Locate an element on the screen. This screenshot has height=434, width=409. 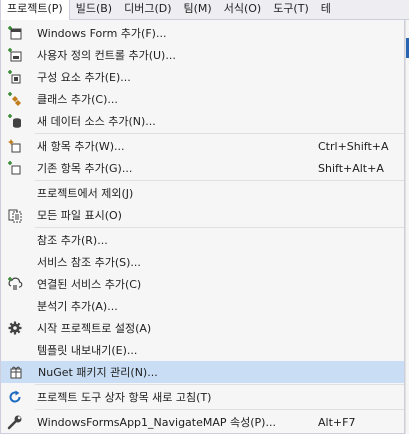
existing-item-icon is located at coordinates (15, 168).